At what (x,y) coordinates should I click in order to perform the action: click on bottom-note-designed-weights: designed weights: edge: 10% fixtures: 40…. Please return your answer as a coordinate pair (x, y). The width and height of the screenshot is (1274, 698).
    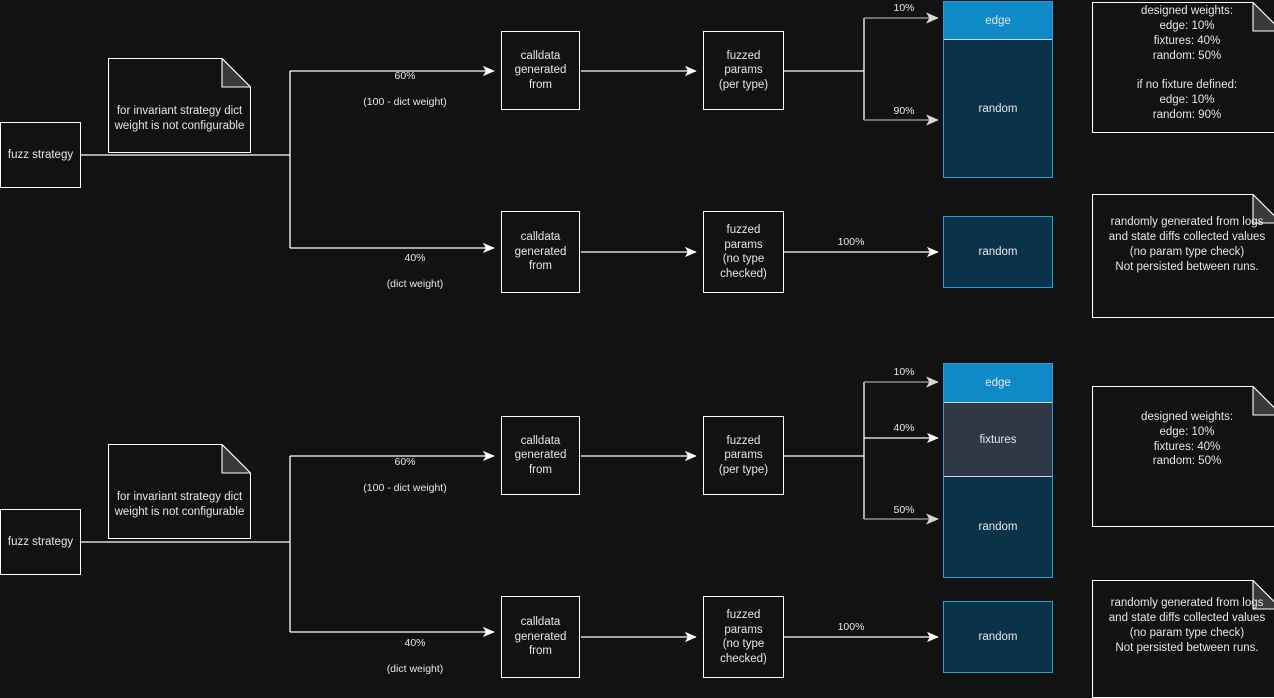
    Looking at the image, I should click on (1183, 456).